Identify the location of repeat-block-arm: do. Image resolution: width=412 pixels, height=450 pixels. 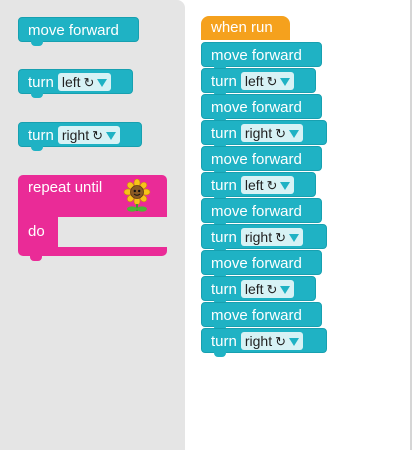
(38, 232).